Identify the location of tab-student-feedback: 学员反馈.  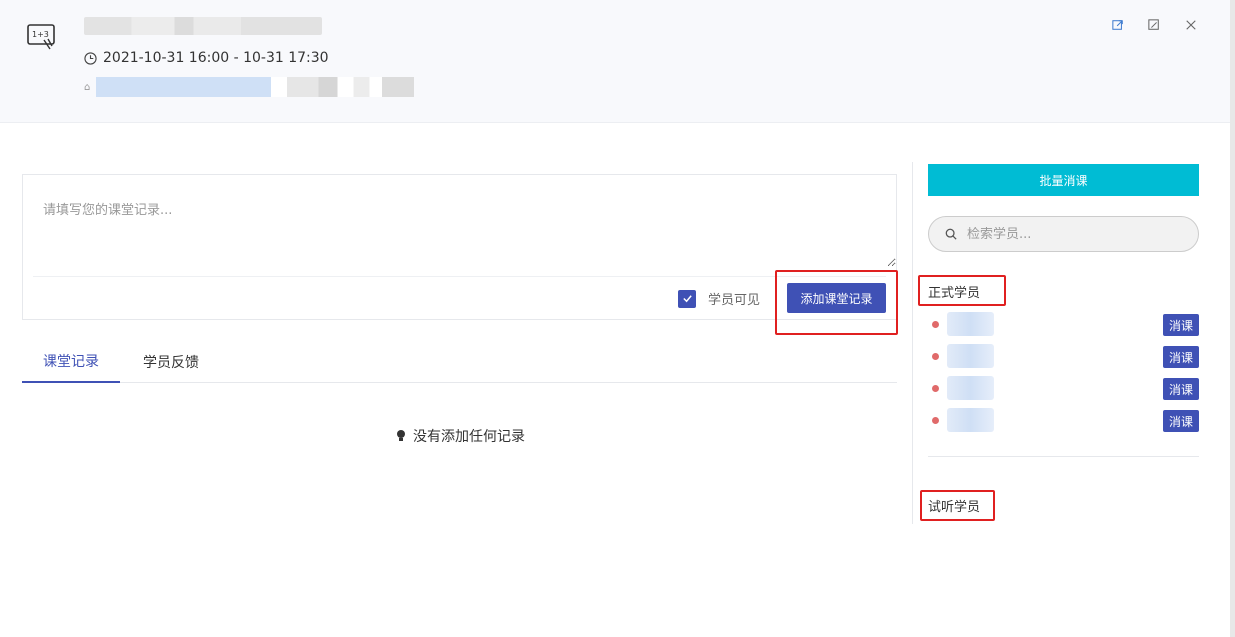
(171, 361).